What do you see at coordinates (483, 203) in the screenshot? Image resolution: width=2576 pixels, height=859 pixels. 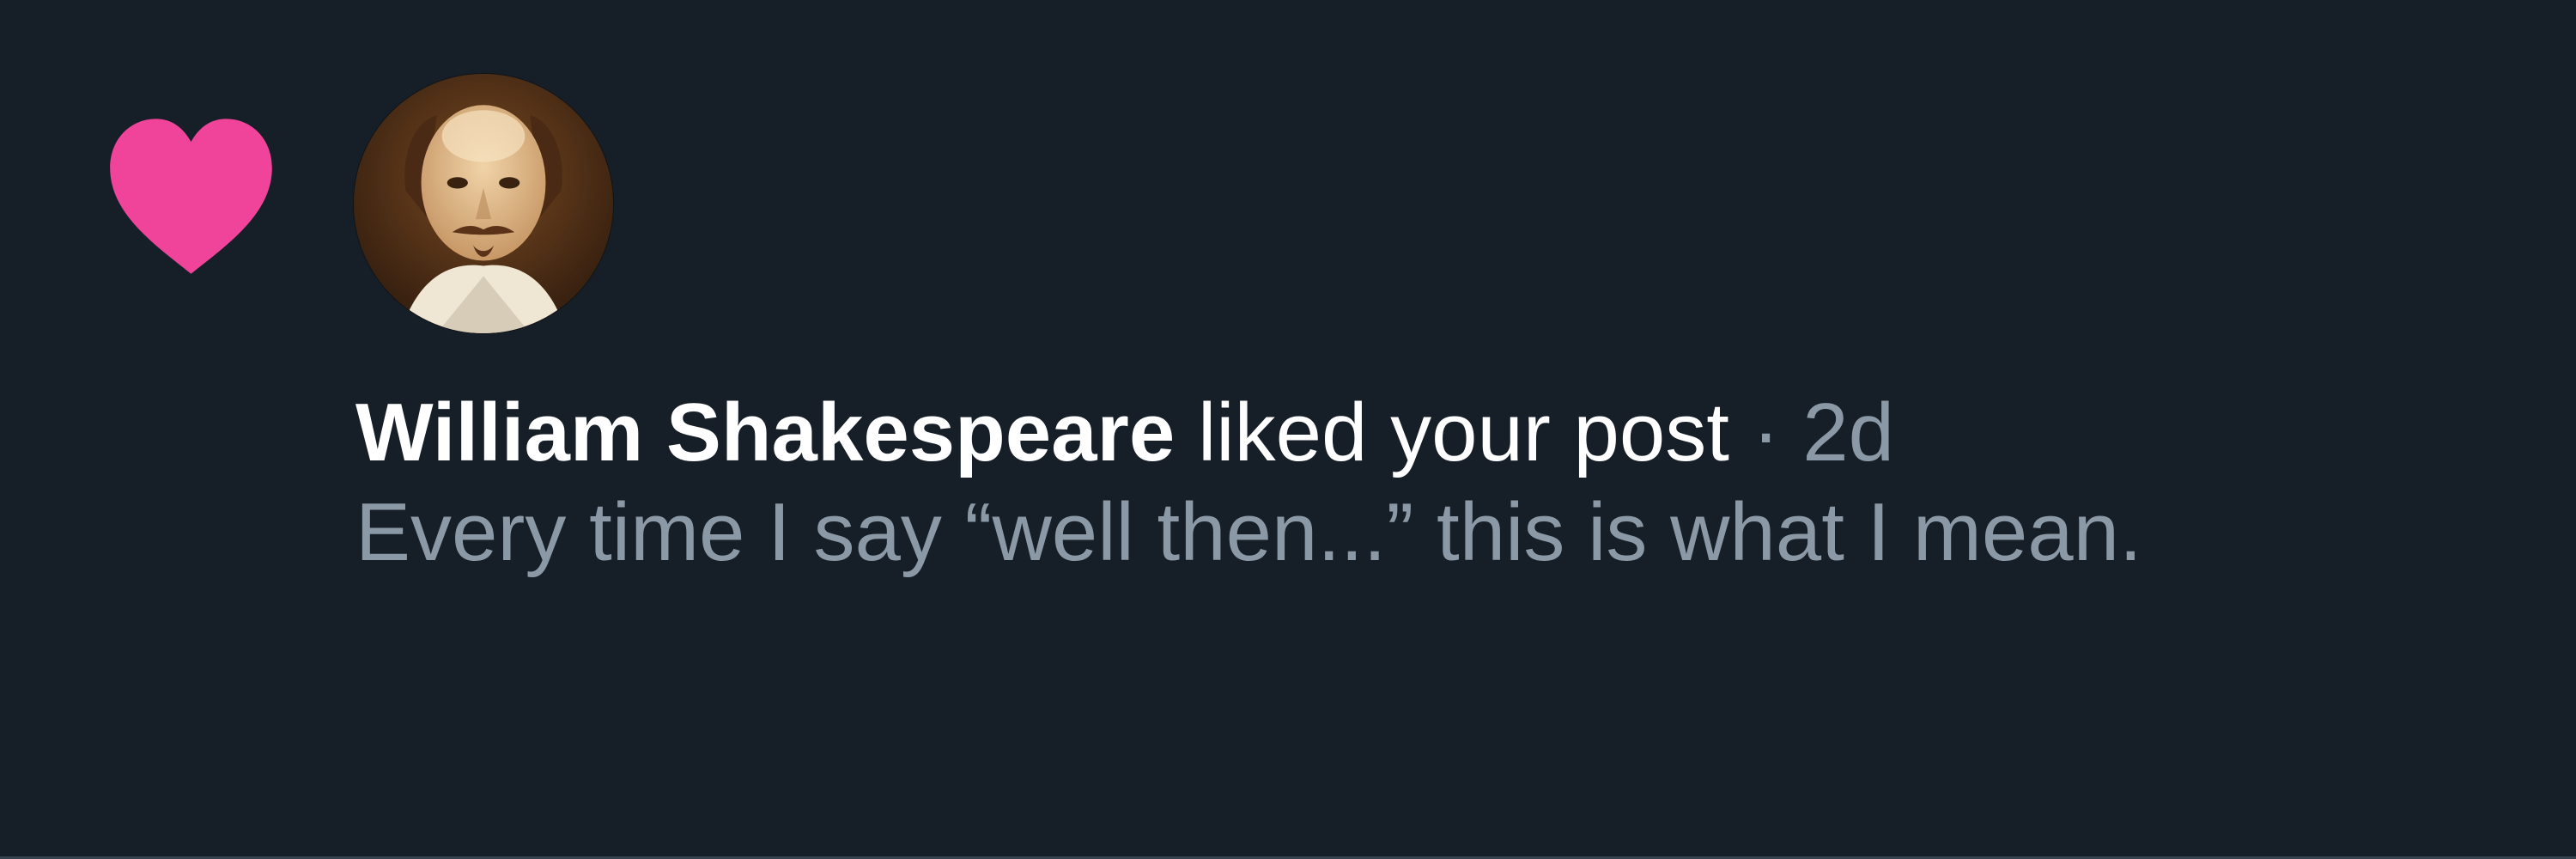 I see `avatar` at bounding box center [483, 203].